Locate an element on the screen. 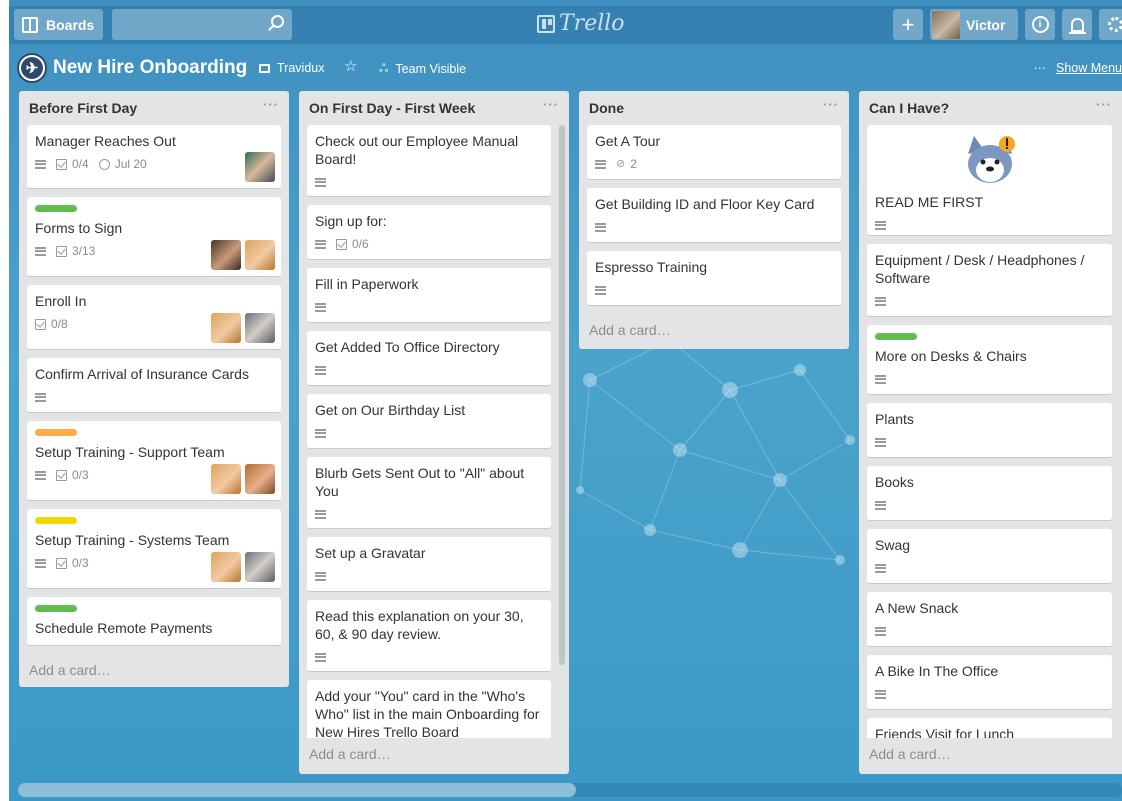 The image size is (1122, 801). notifications-button is located at coordinates (1077, 24).